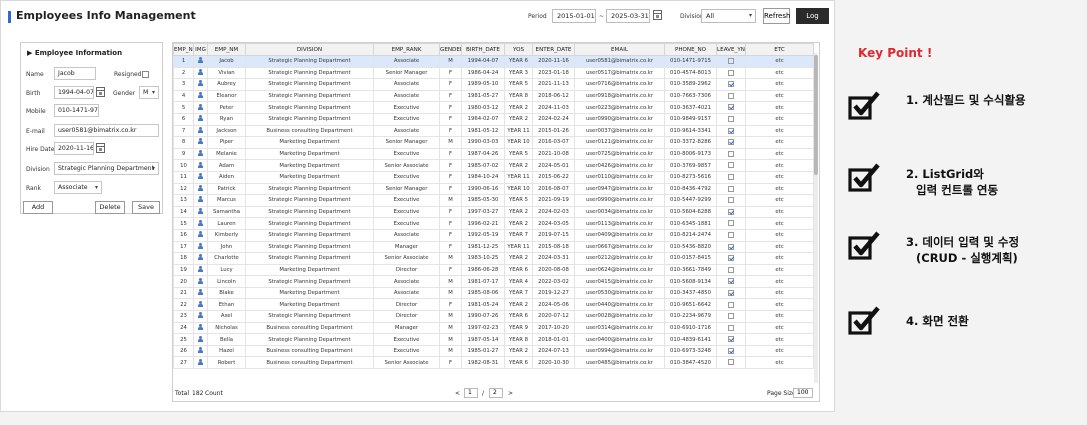  What do you see at coordinates (450, 235) in the screenshot?
I see `cell-gender: F` at bounding box center [450, 235].